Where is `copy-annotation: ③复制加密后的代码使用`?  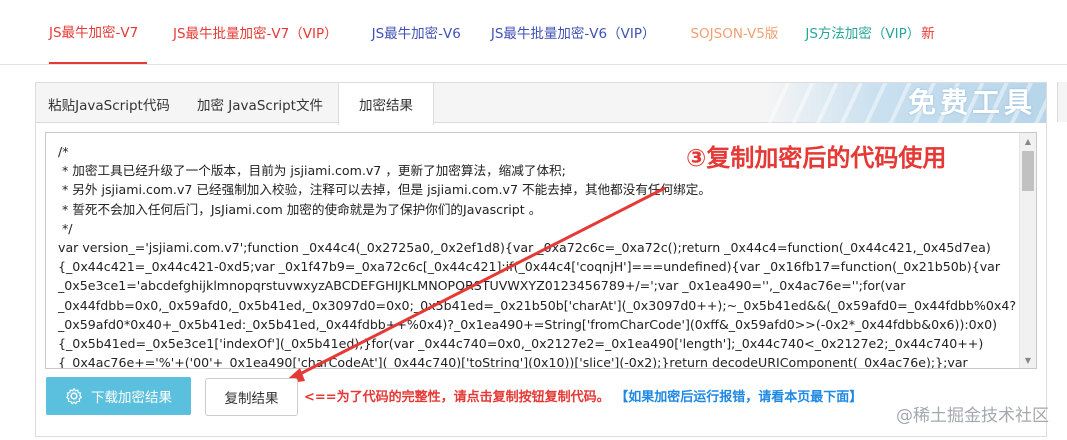 copy-annotation: ③复制加密后的代码使用 is located at coordinates (816, 158).